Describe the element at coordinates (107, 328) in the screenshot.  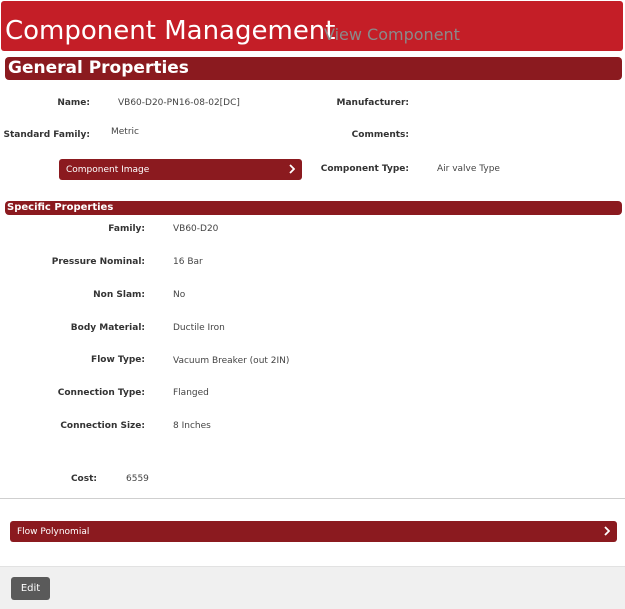
I see `body-material-label: Body Material:` at that location.